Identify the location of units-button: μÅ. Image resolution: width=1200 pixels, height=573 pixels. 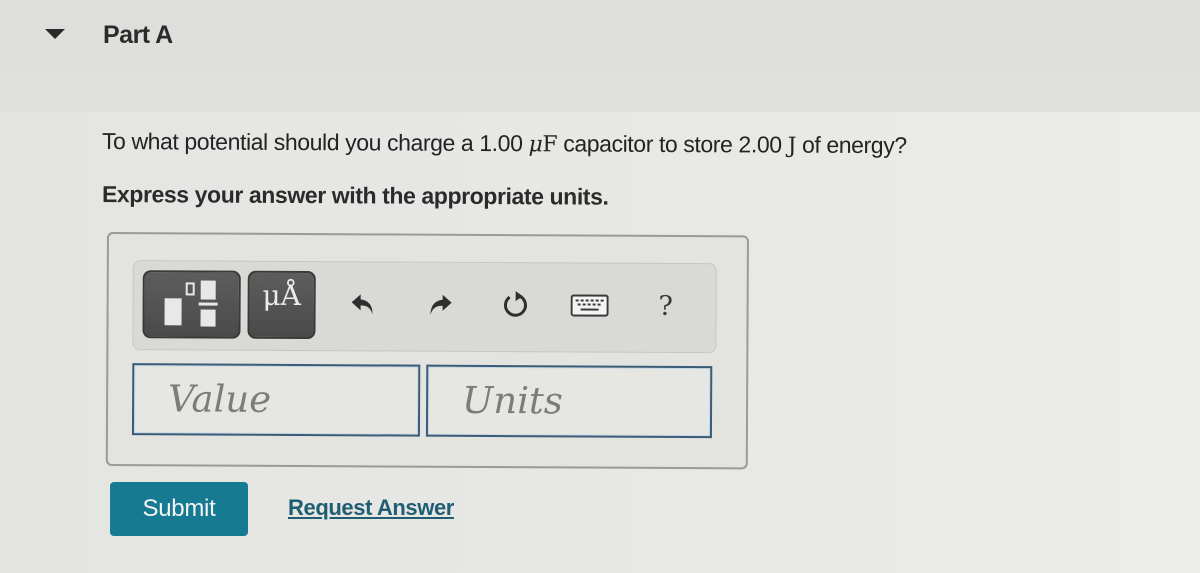
(281, 305).